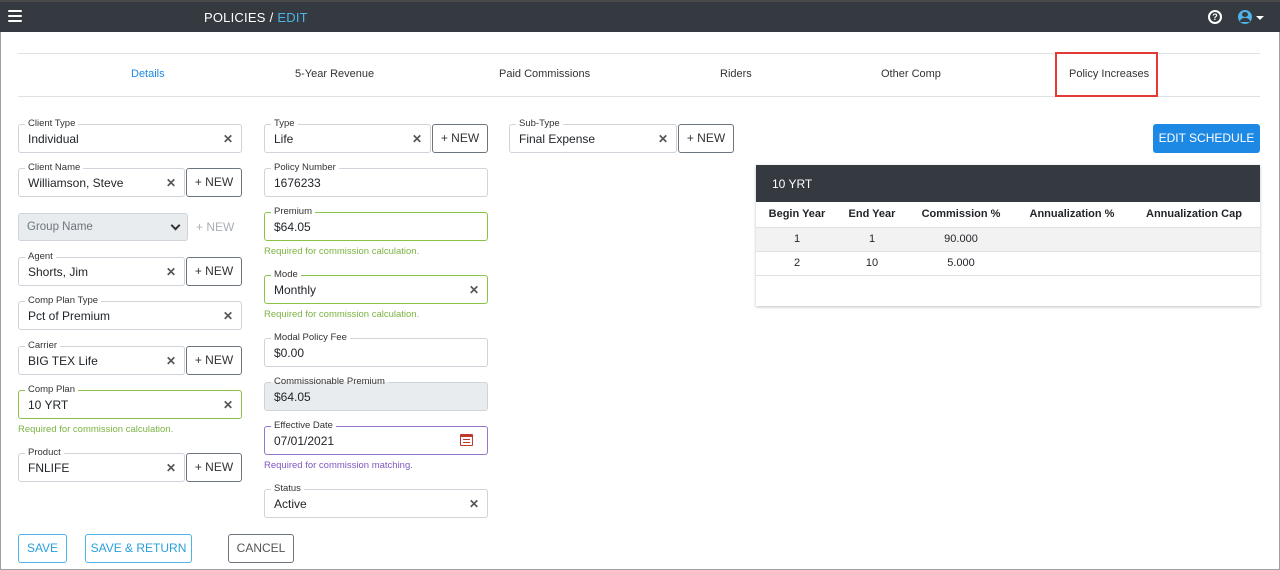 This screenshot has height=570, width=1280. What do you see at coordinates (286, 275) in the screenshot?
I see `mode-label: Mode` at bounding box center [286, 275].